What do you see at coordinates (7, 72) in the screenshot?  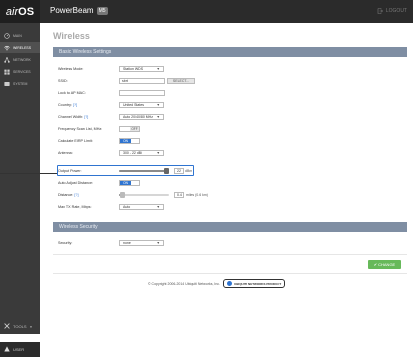 I see `services-icon` at bounding box center [7, 72].